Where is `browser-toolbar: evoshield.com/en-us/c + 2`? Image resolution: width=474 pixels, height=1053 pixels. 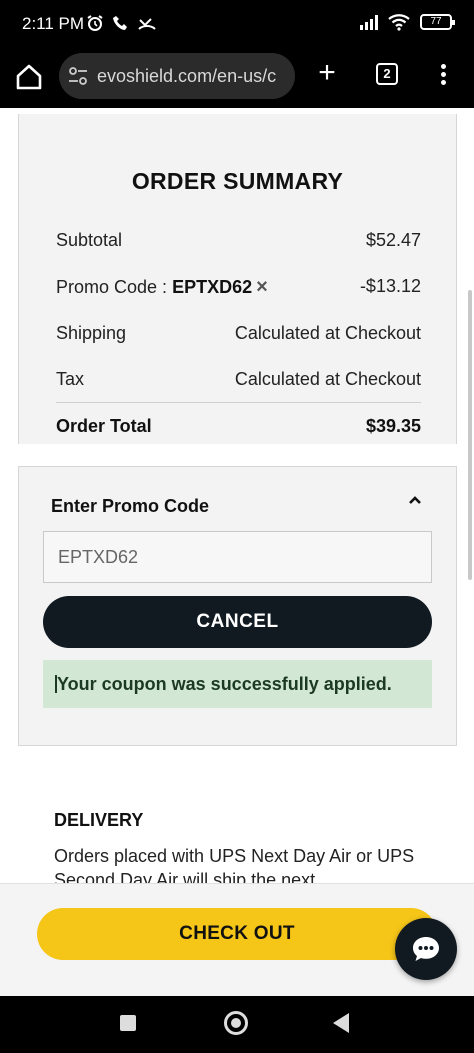
browser-toolbar: evoshield.com/en-us/c + 2 is located at coordinates (237, 79).